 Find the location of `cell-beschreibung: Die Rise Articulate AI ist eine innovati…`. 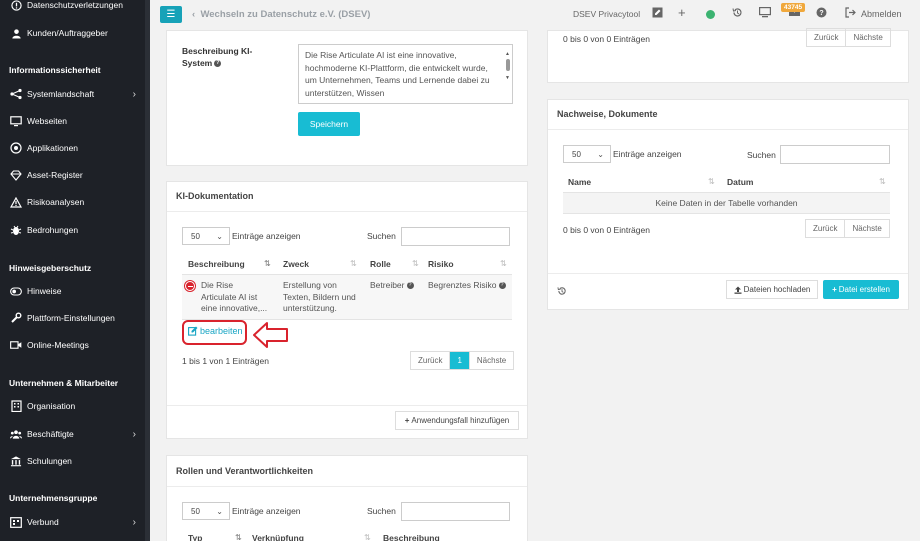

cell-beschreibung: Die Rise Articulate AI ist eine innovati… is located at coordinates (234, 297).